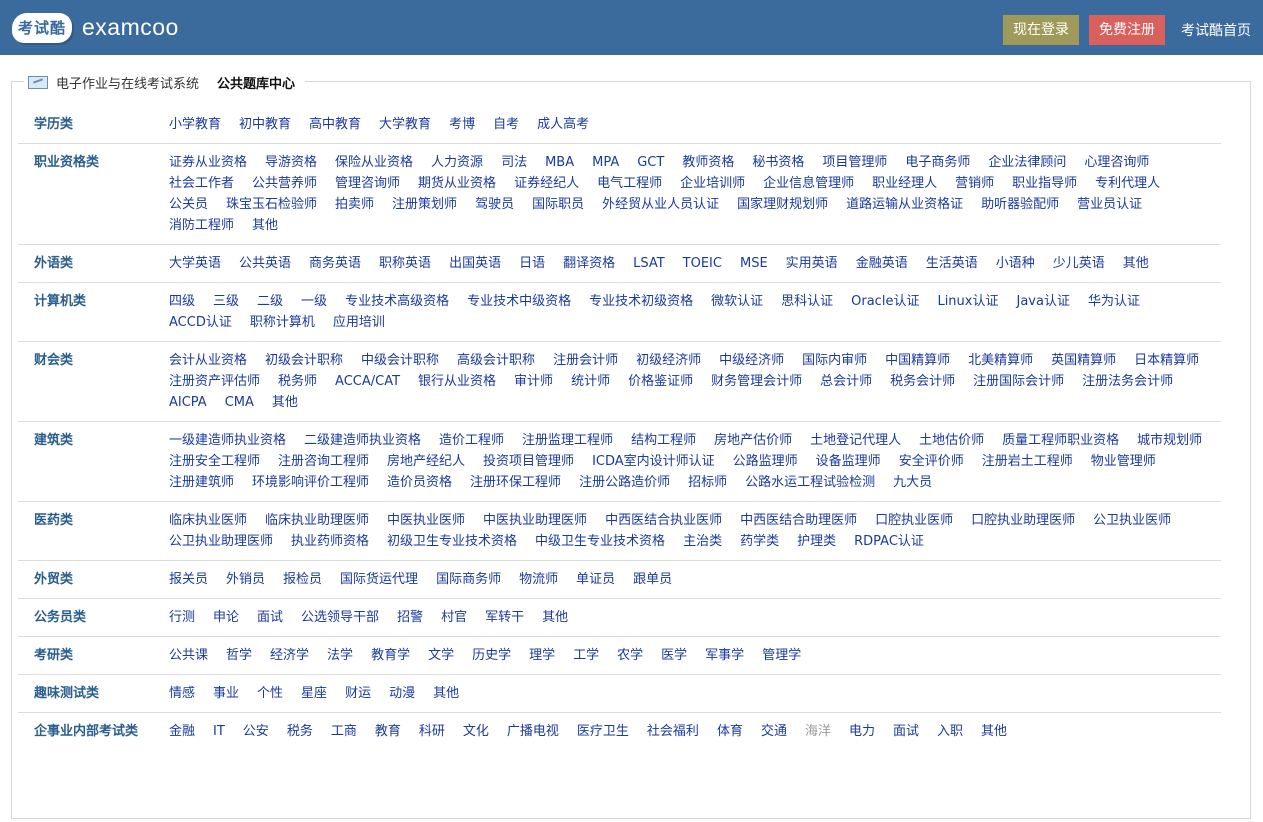  What do you see at coordinates (282, 322) in the screenshot?
I see `category-link: 职称计算机` at bounding box center [282, 322].